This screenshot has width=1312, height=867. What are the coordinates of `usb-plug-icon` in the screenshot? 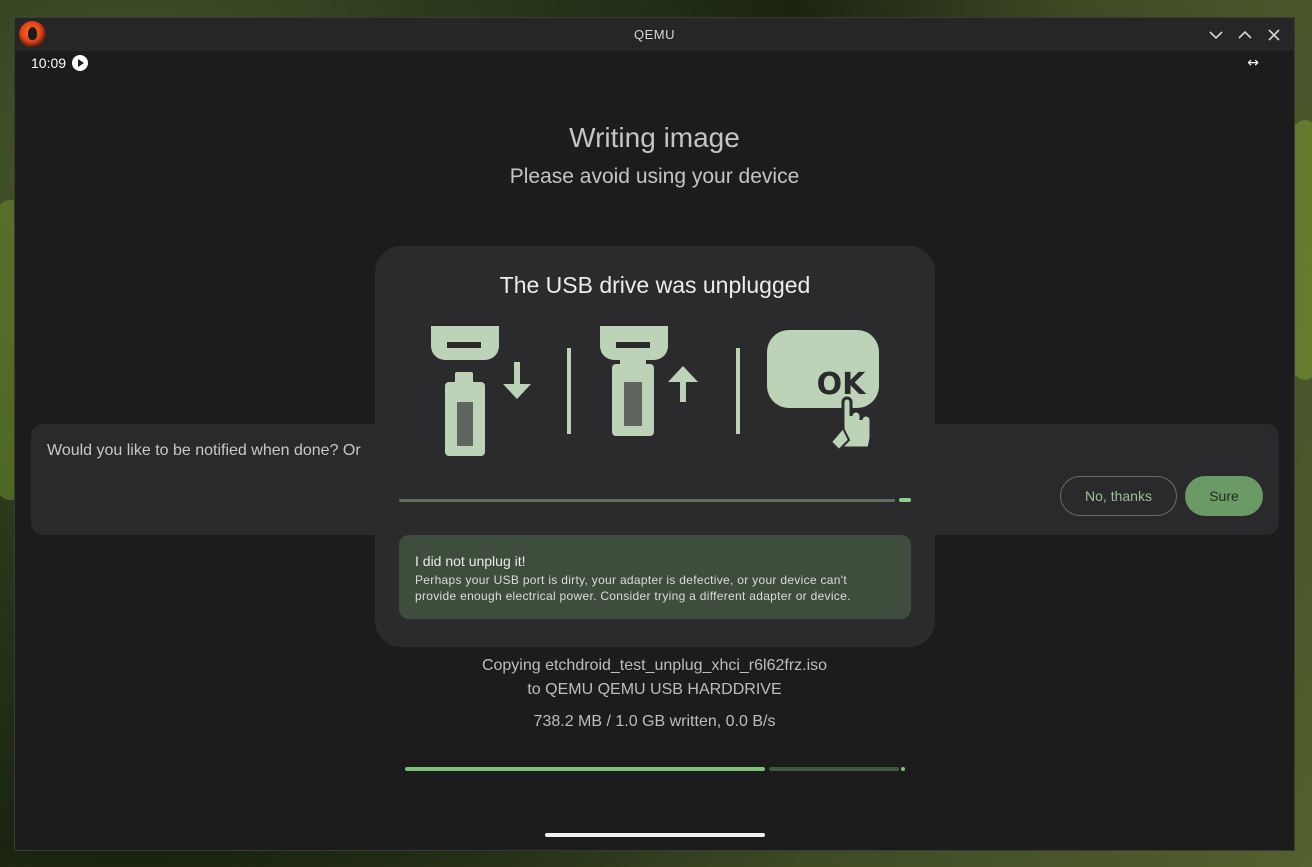 It's located at (649, 381).